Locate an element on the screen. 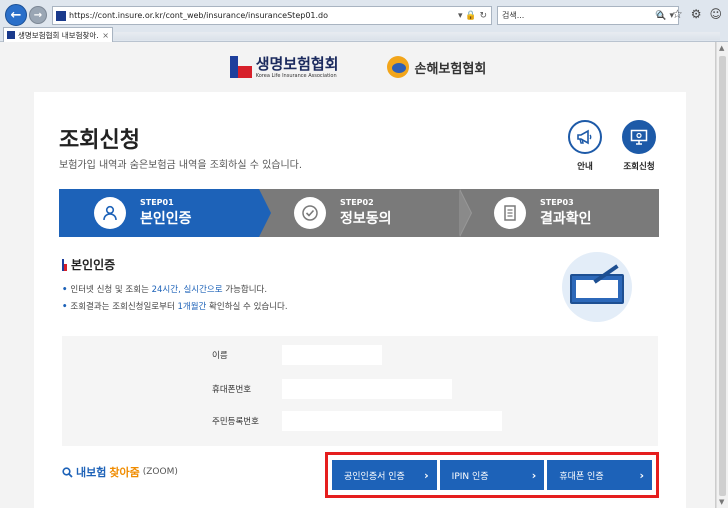  zoom-logo: 내보험 찾아줌 (ZOOM) is located at coordinates (120, 472).